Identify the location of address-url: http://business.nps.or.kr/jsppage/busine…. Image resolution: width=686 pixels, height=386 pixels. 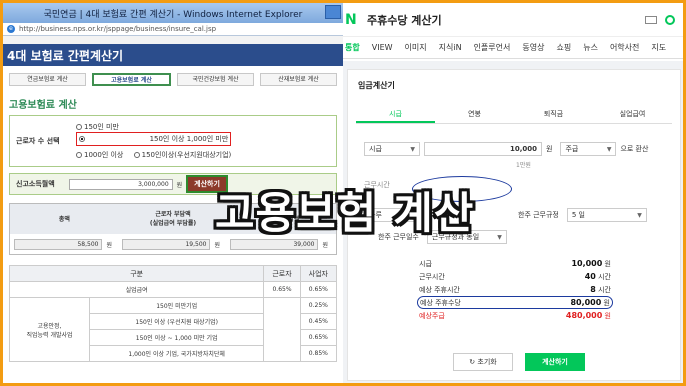
(118, 29).